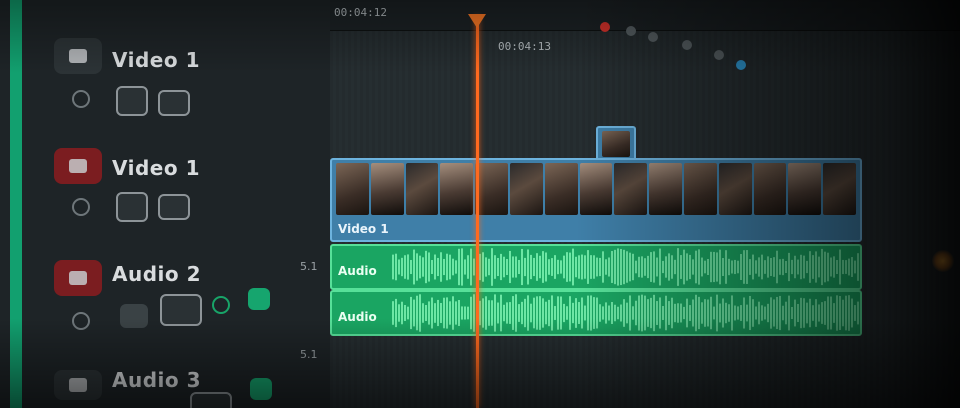  What do you see at coordinates (221, 305) in the screenshot?
I see `sync-icon` at bounding box center [221, 305].